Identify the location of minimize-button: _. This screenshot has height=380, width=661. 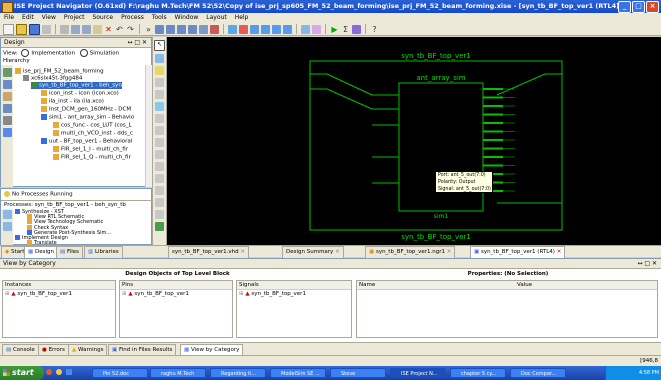
(624, 7).